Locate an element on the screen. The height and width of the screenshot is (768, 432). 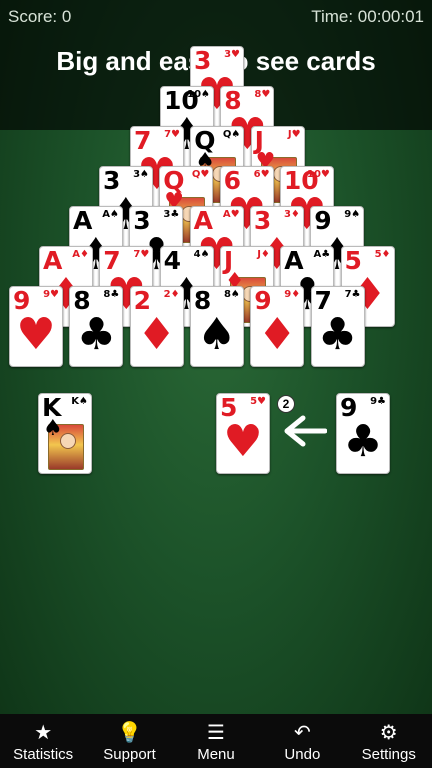
next-card: 9 9♣ ♣ is located at coordinates (363, 433).